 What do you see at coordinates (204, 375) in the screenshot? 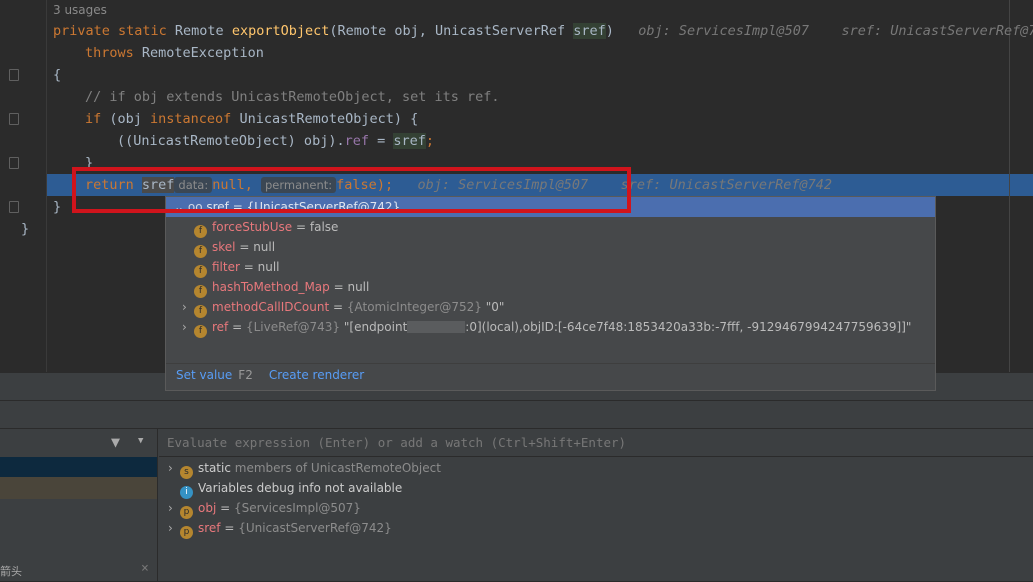
I see `set-value-link: Set value` at bounding box center [204, 375].